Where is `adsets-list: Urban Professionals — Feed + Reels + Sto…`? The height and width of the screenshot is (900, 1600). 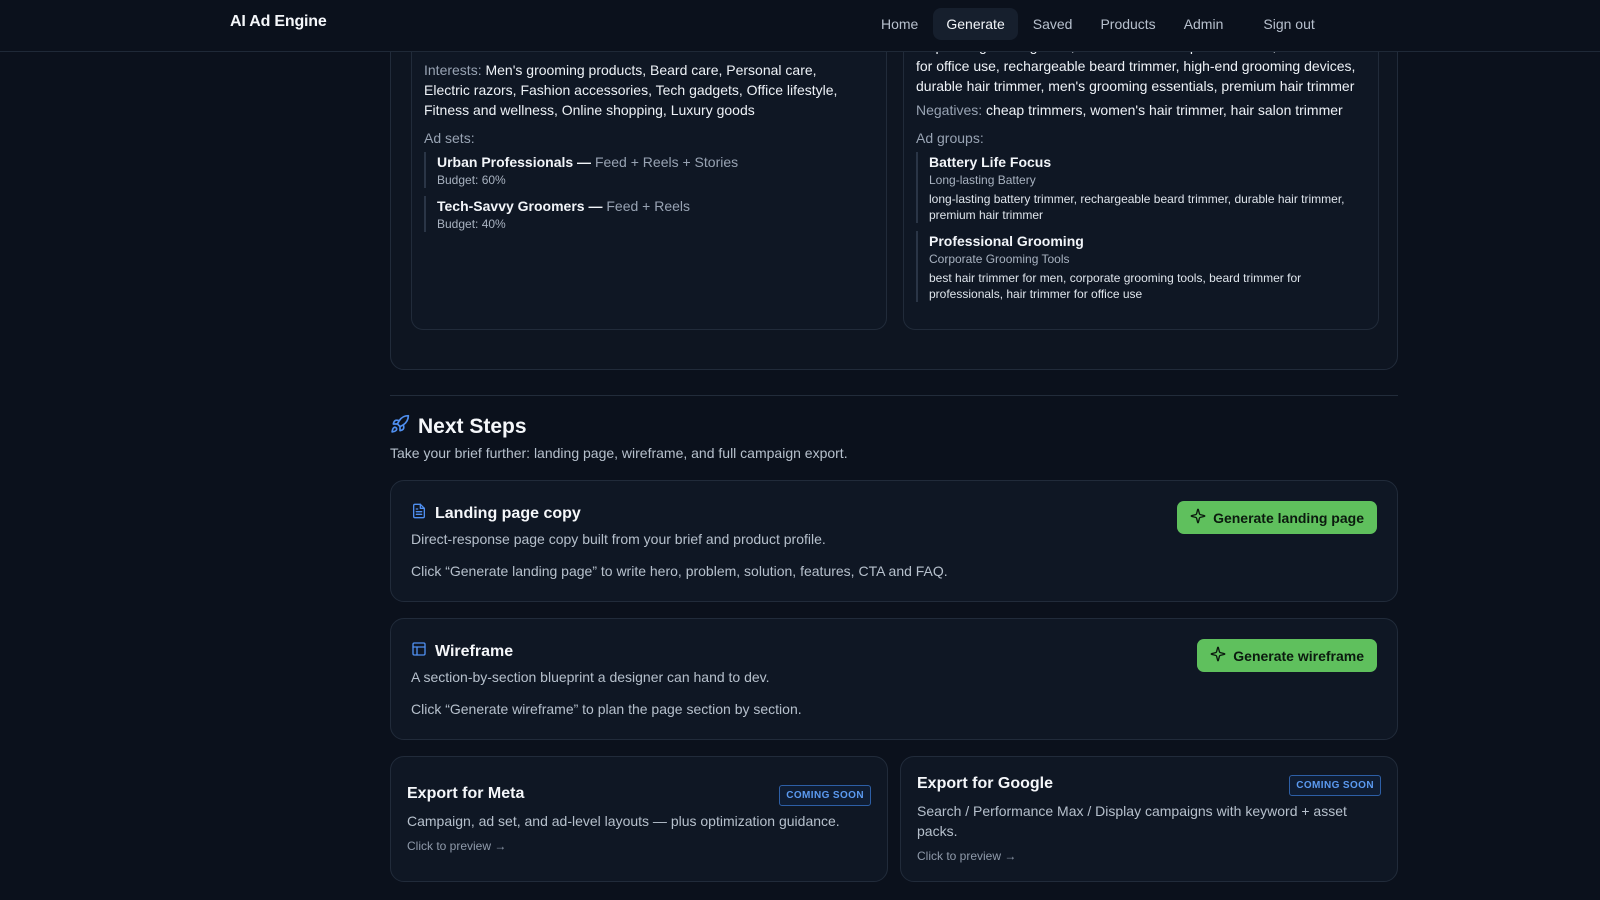 adsets-list: Urban Professionals — Feed + Reels + Sto… is located at coordinates (644, 192).